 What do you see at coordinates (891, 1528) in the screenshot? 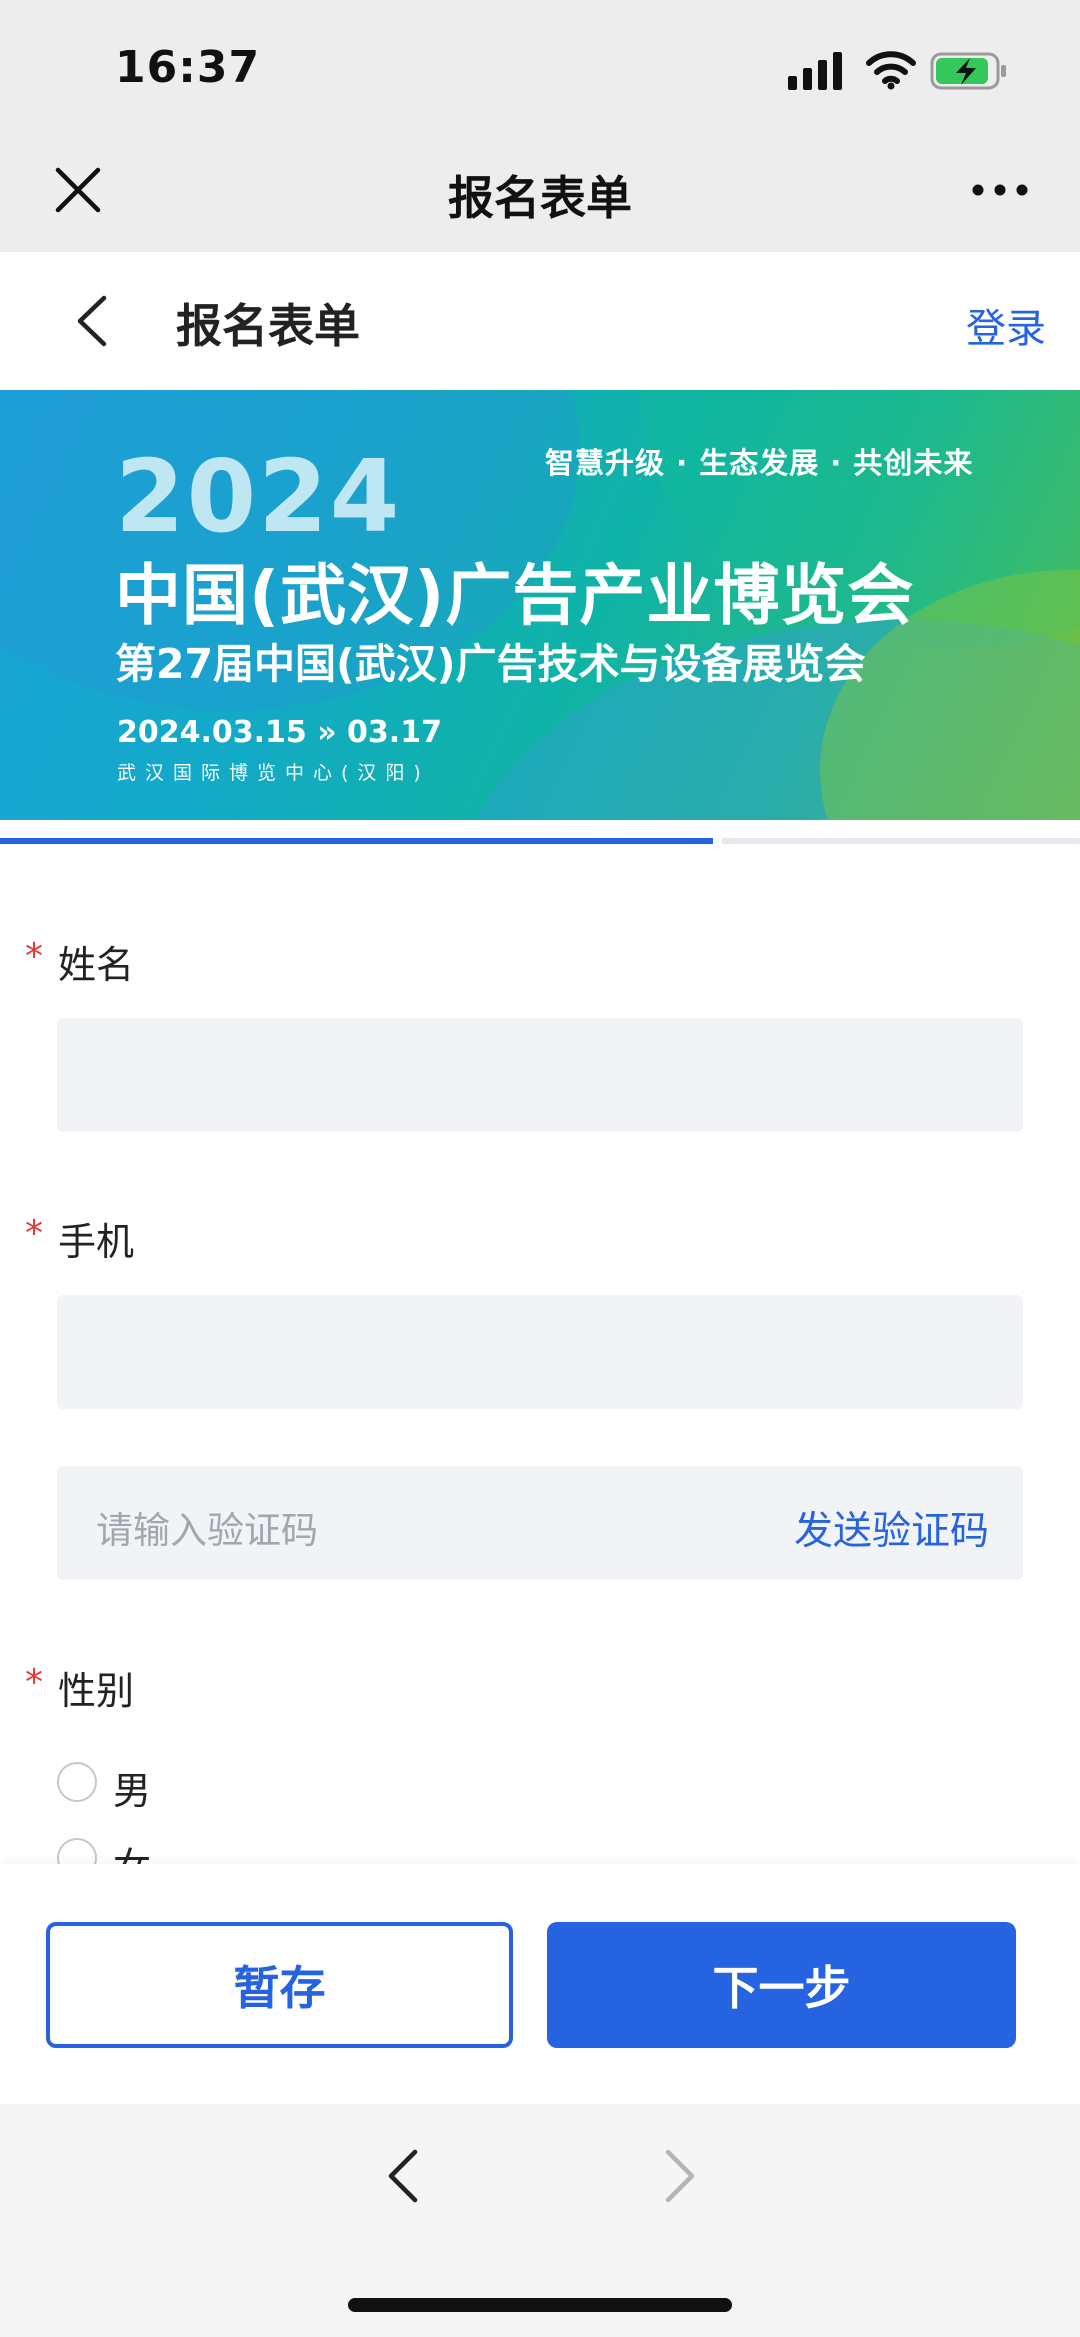
I see `send-code-button: 发送验证码` at bounding box center [891, 1528].